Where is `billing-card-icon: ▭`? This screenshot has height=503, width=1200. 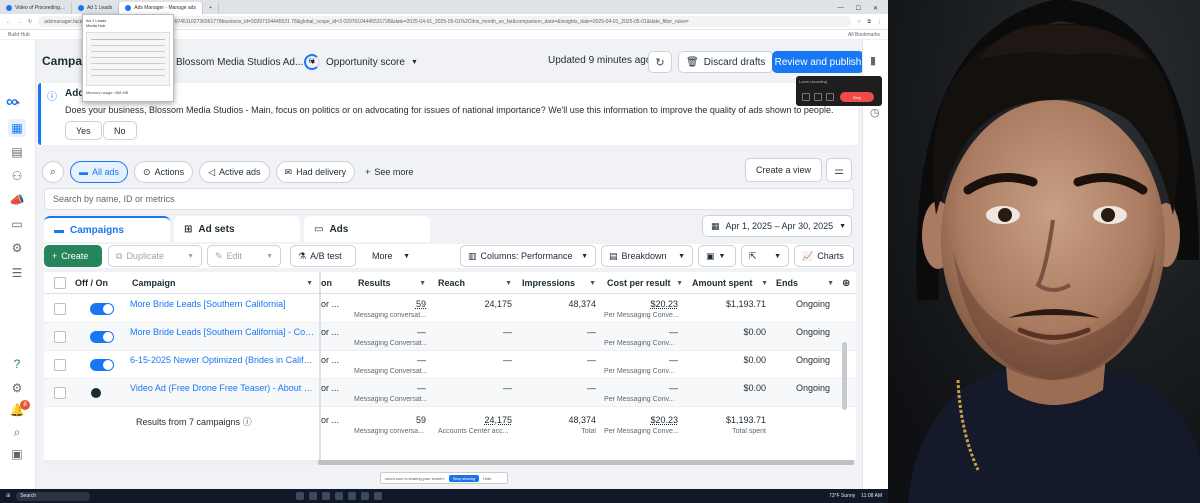
billing-card-icon: ▭ is located at coordinates (17, 224).